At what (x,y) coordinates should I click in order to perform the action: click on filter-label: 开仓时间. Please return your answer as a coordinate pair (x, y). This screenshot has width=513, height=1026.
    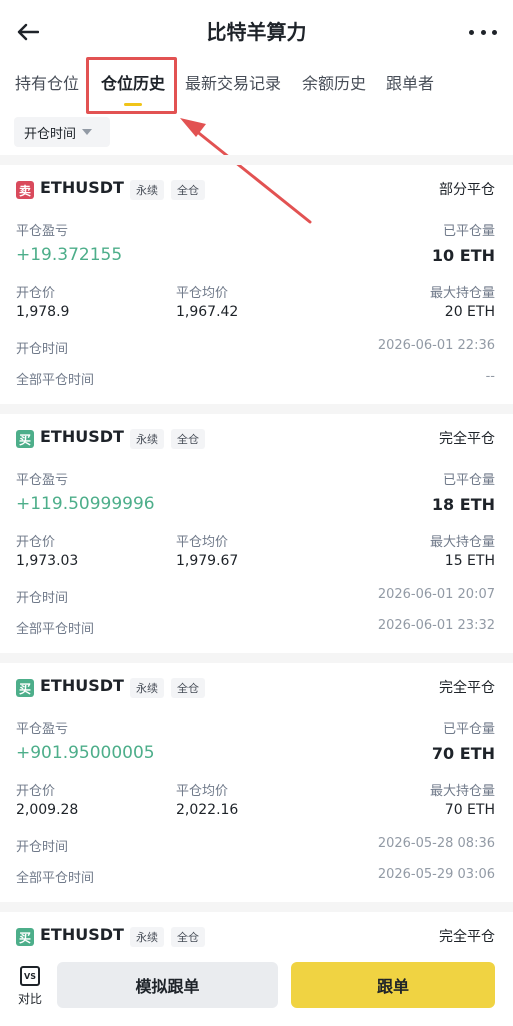
    Looking at the image, I should click on (50, 134).